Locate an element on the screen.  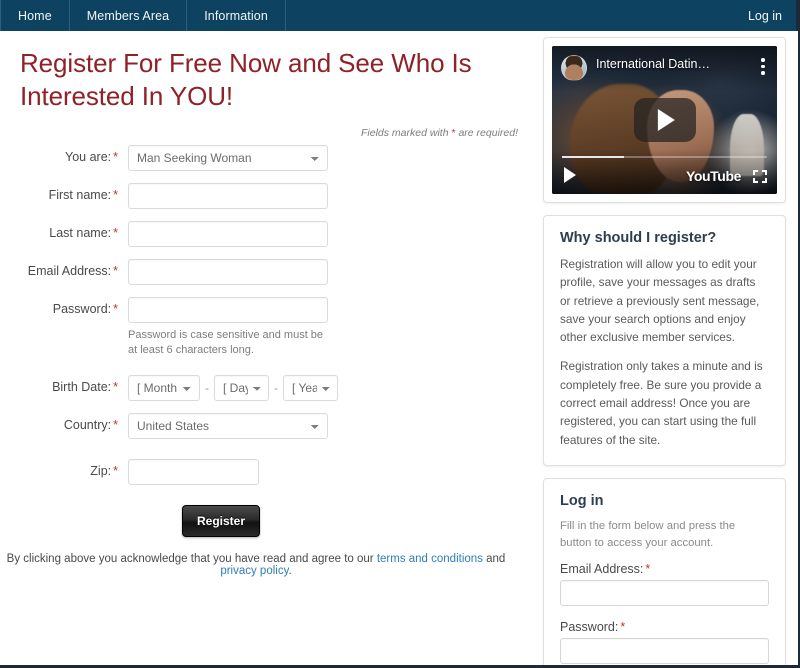
label-zip: Zip: * is located at coordinates (64, 468).